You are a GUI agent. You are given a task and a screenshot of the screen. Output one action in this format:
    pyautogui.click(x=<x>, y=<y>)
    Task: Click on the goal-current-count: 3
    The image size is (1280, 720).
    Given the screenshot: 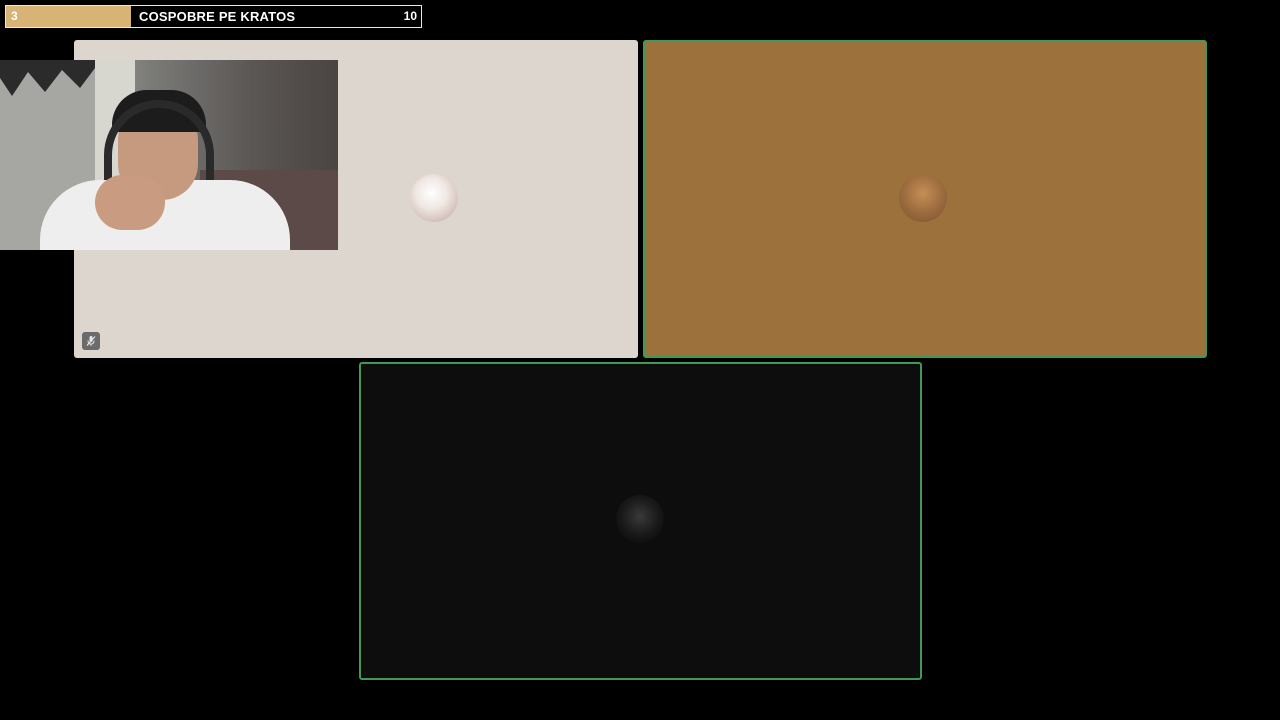 What is the action you would take?
    pyautogui.click(x=14, y=16)
    